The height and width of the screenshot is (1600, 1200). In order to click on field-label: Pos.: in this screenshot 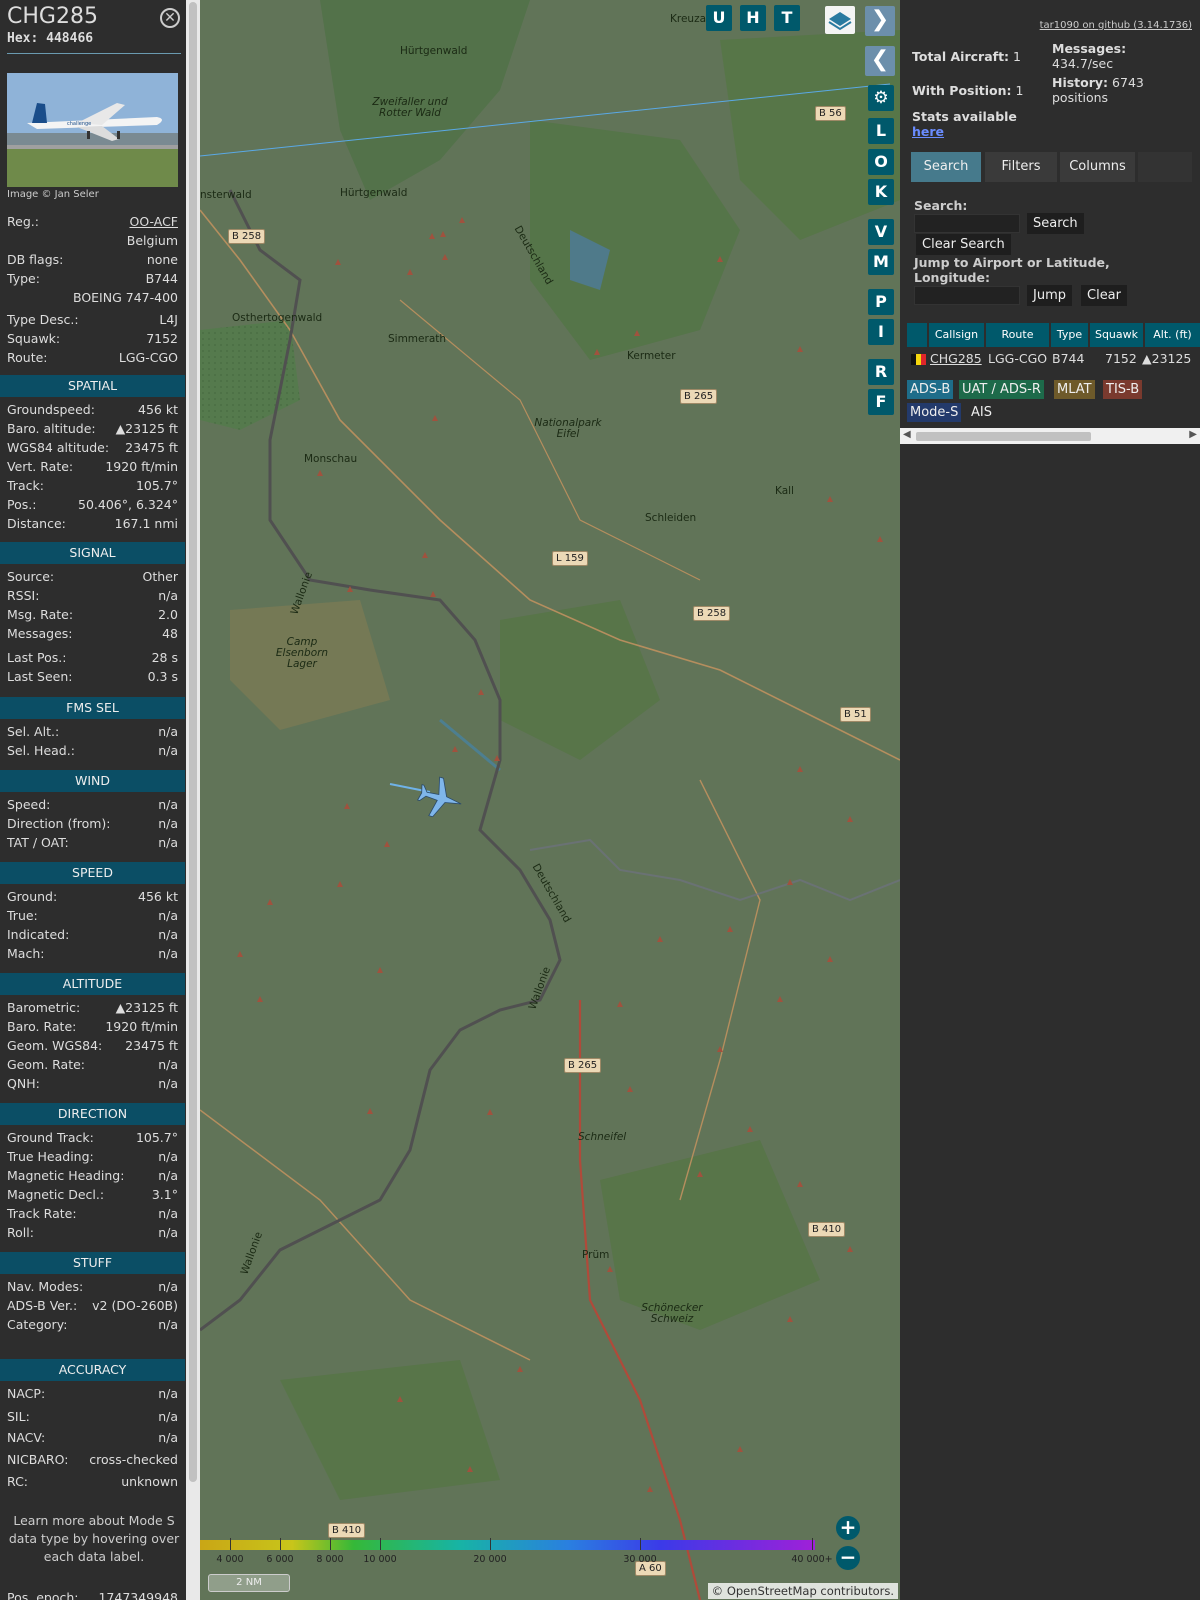, I will do `click(21, 504)`.